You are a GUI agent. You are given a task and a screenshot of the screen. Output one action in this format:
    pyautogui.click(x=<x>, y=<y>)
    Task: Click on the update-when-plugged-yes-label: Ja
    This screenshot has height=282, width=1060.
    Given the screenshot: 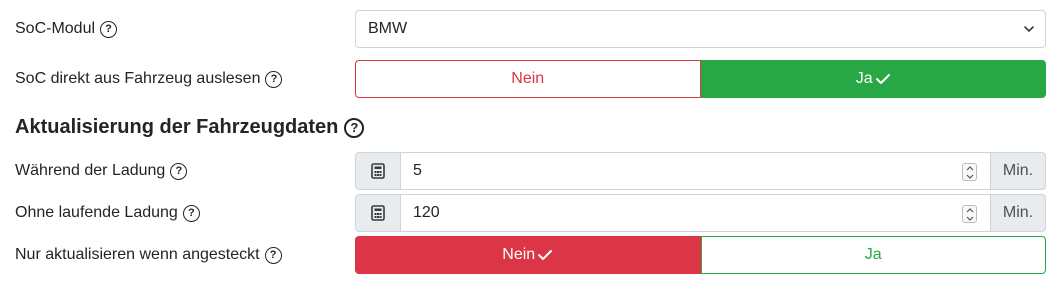 What is the action you would take?
    pyautogui.click(x=873, y=254)
    